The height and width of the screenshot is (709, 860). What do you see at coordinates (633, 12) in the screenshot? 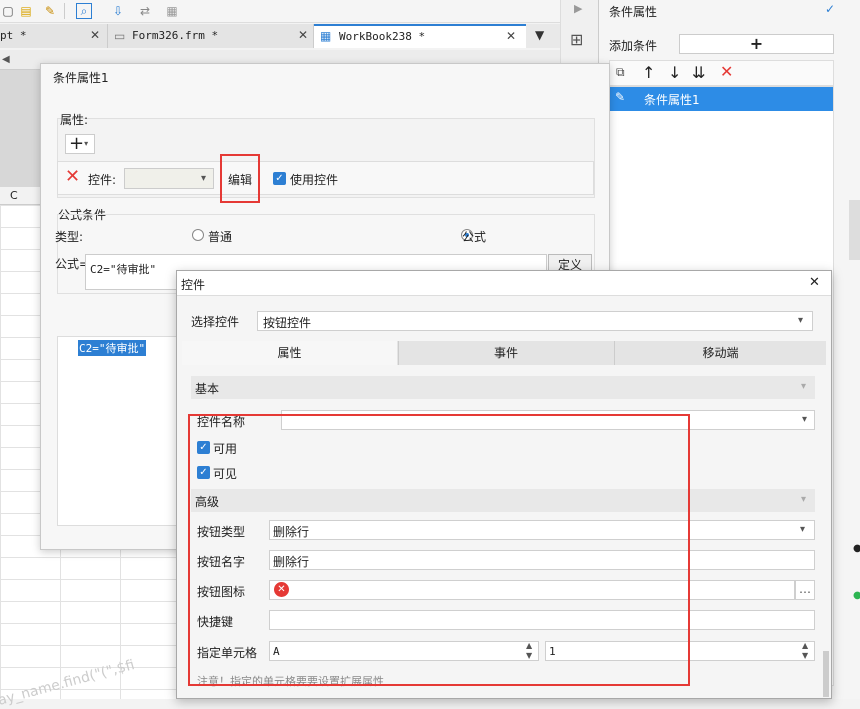
I see `panel-title: 条件属性` at bounding box center [633, 12].